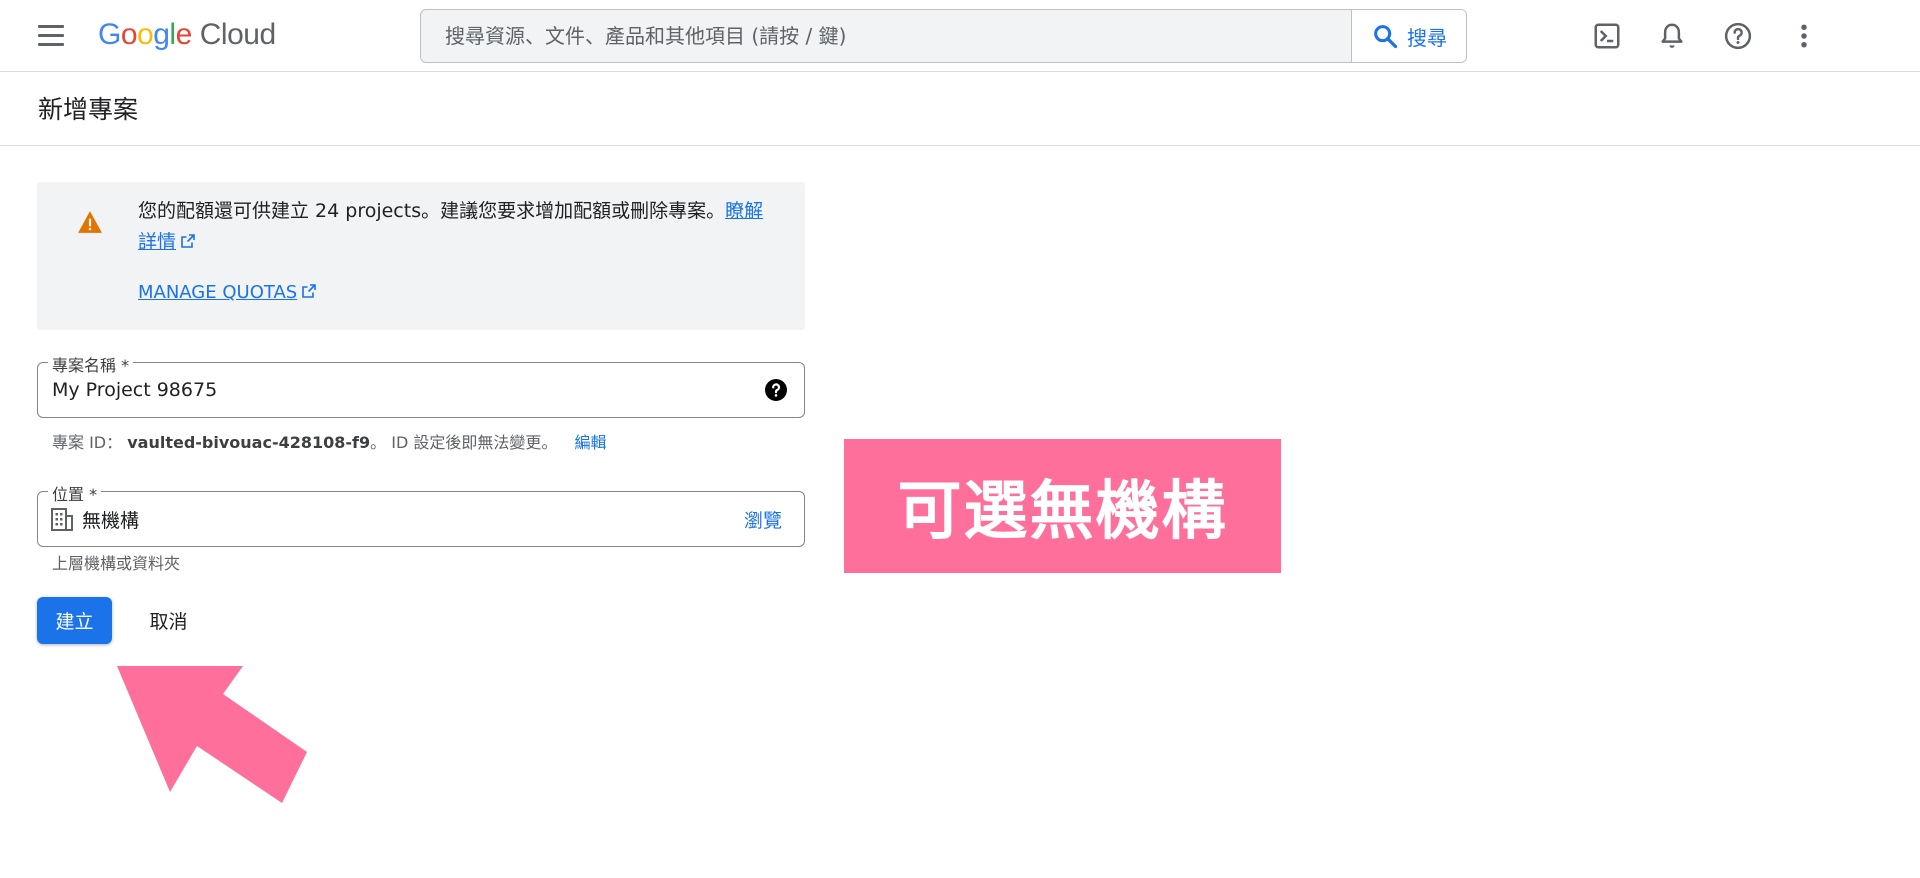  Describe the element at coordinates (187, 35) in the screenshot. I see `google-cloud-logo: Google Cloud` at that location.